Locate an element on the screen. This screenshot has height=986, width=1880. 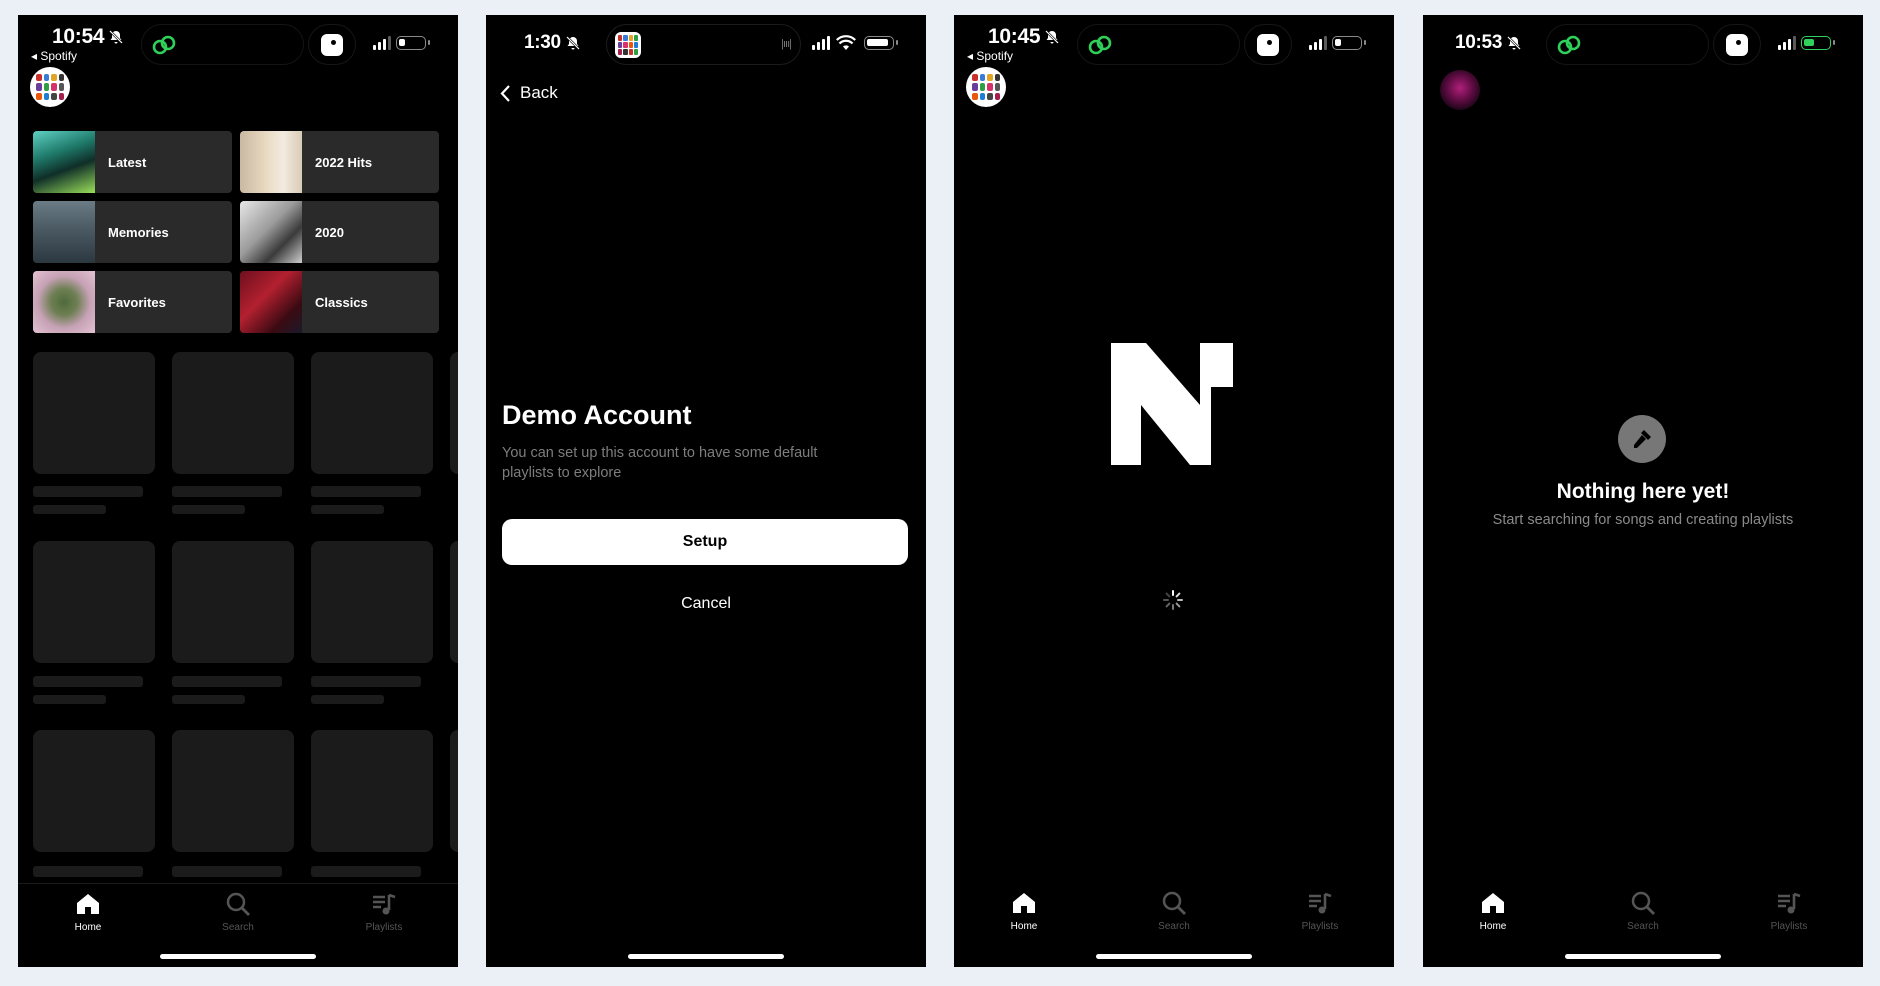
app-icon is located at coordinates (628, 45).